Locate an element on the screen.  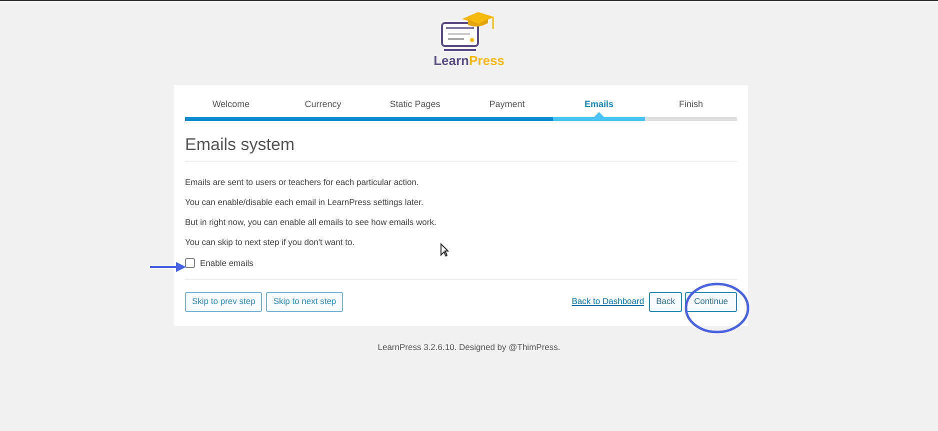
mouse-cursor-icon is located at coordinates (444, 250).